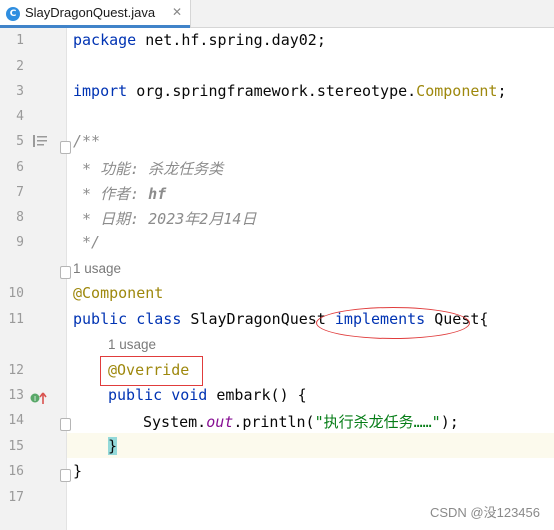  Describe the element at coordinates (148, 169) in the screenshot. I see `code-line-6: * 功能: 杀龙任务类` at that location.